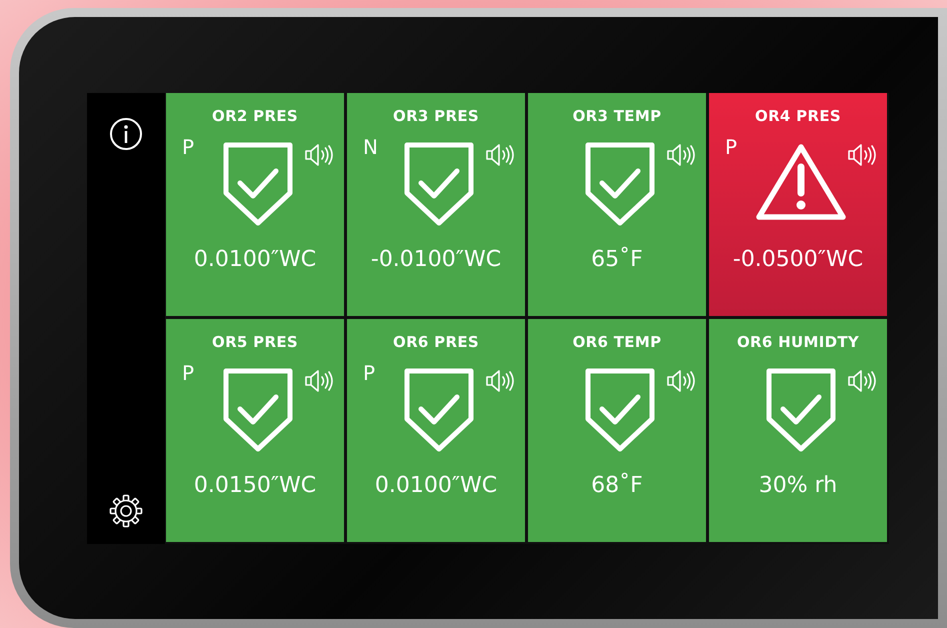 The image size is (947, 628). What do you see at coordinates (436, 342) in the screenshot?
I see `sensor-name: OR6 PRES` at bounding box center [436, 342].